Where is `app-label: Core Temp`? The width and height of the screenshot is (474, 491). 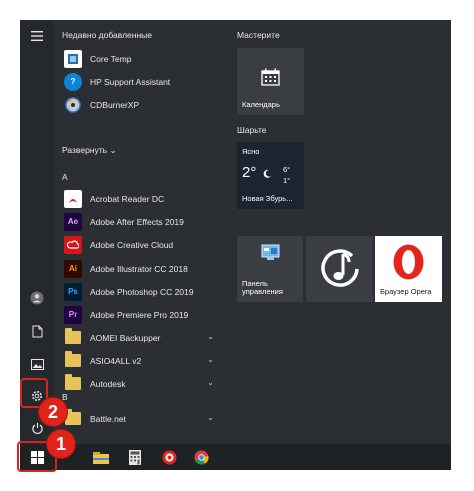
app-label: Core Temp is located at coordinates (111, 58).